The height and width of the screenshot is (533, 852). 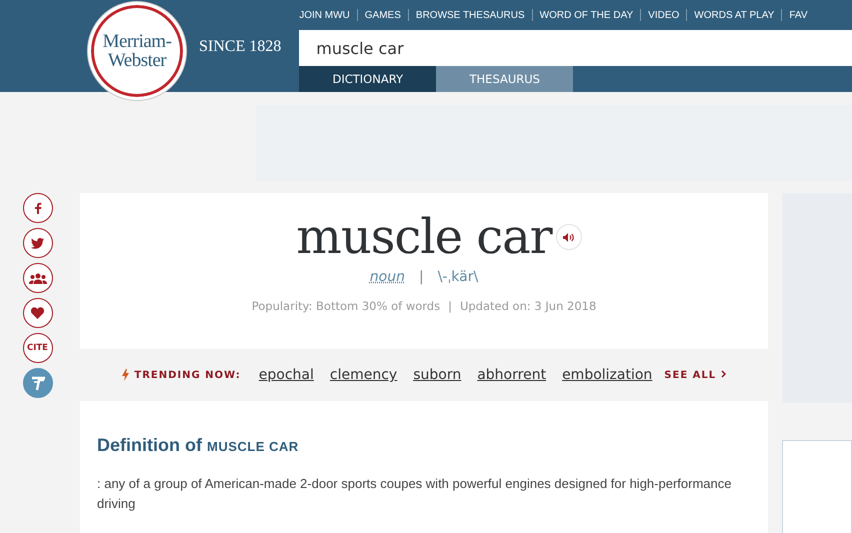 I want to click on updated-date: Updated on: 3 Jun 2018, so click(x=528, y=306).